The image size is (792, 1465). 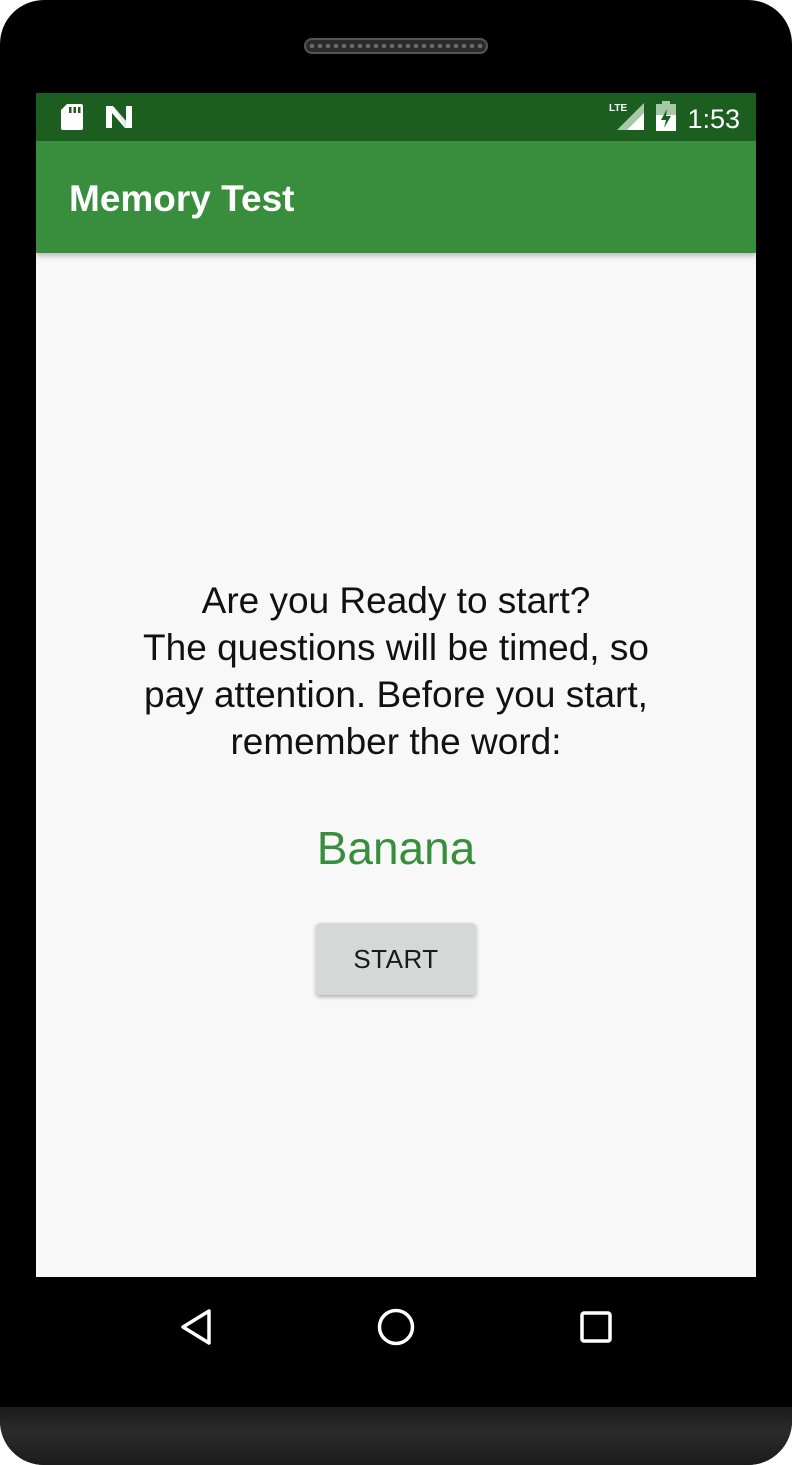 I want to click on instruction-line: remember the word:, so click(x=396, y=741).